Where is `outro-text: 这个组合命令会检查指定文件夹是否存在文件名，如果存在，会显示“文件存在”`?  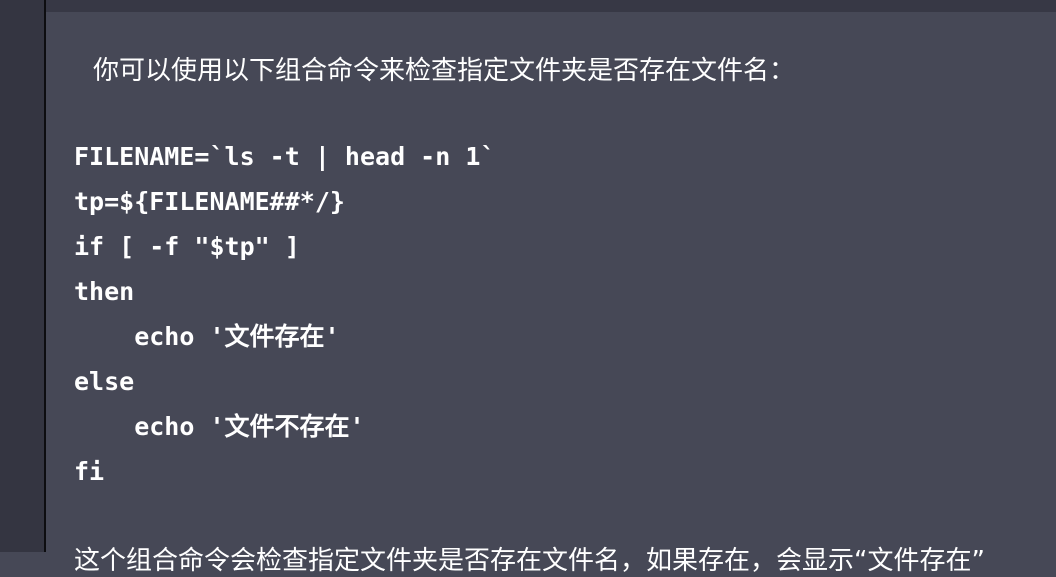
outro-text: 这个组合命令会检查指定文件夹是否存在文件名，如果存在，会显示“文件存在” is located at coordinates (529, 561).